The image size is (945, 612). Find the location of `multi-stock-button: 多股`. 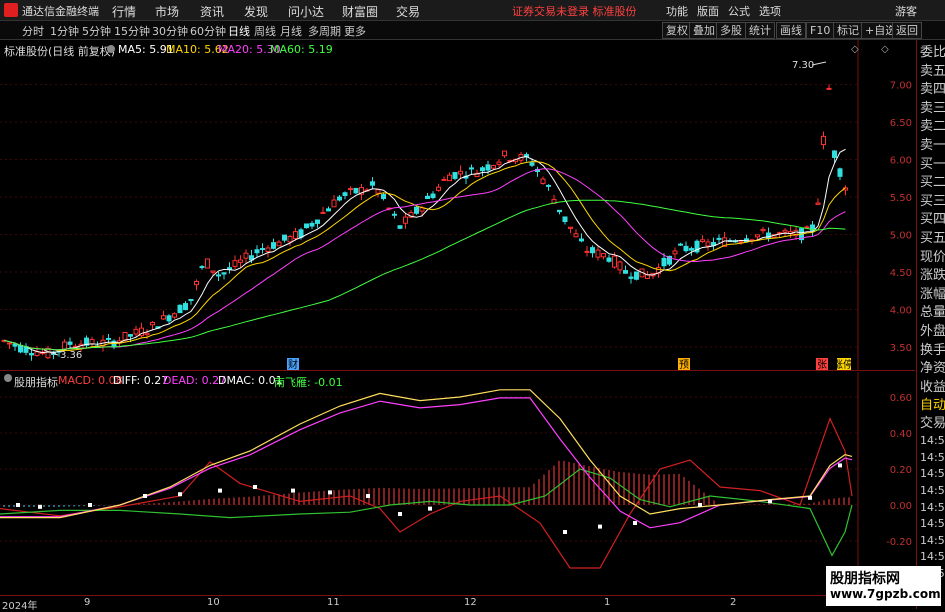

multi-stock-button: 多股 is located at coordinates (731, 30).